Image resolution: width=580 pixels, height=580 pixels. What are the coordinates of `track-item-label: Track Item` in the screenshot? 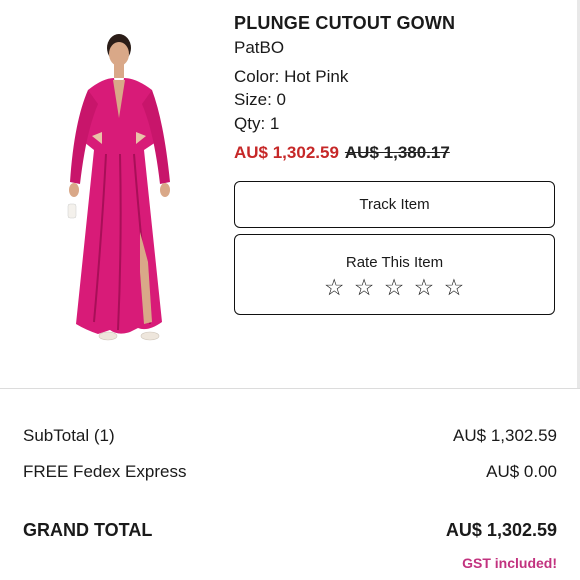 It's located at (394, 204).